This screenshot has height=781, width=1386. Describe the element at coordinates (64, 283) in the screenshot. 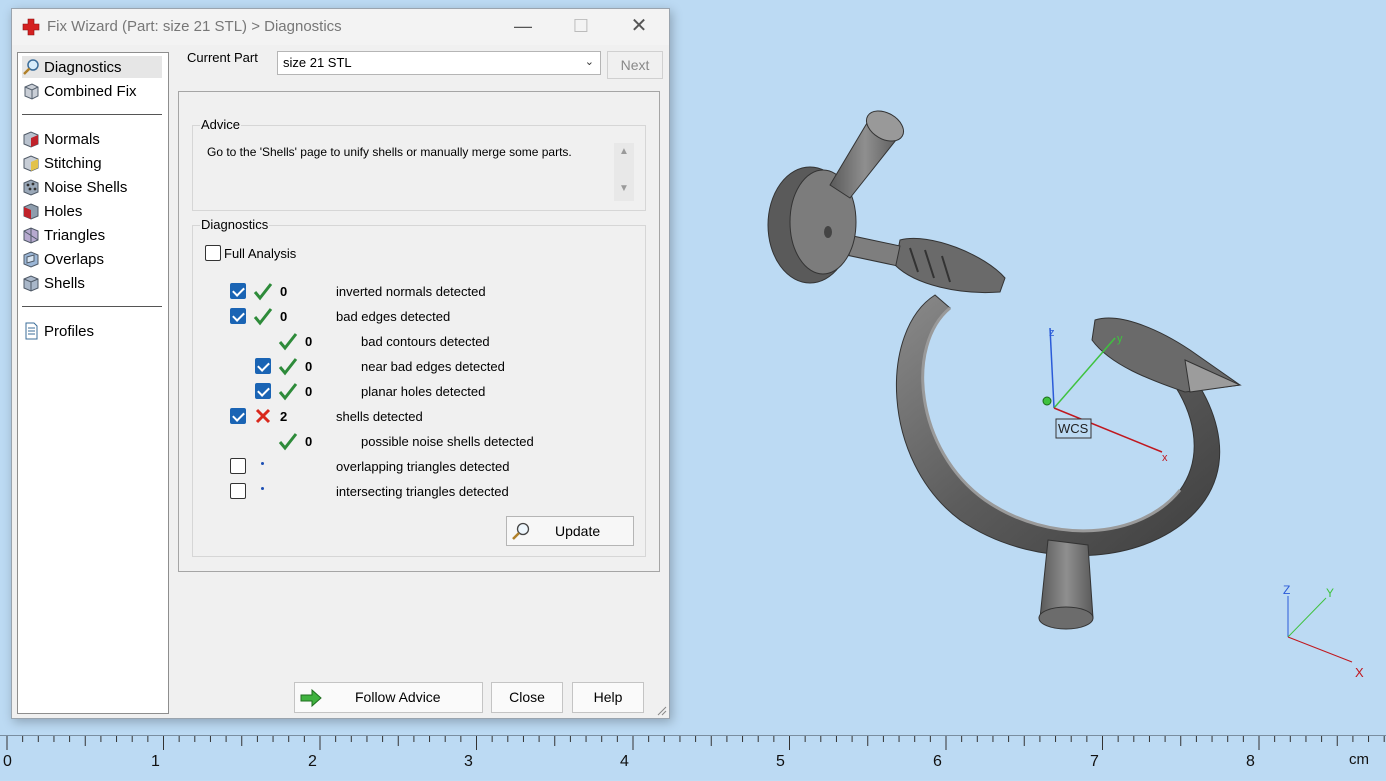

I see `nav-label: Shells` at that location.